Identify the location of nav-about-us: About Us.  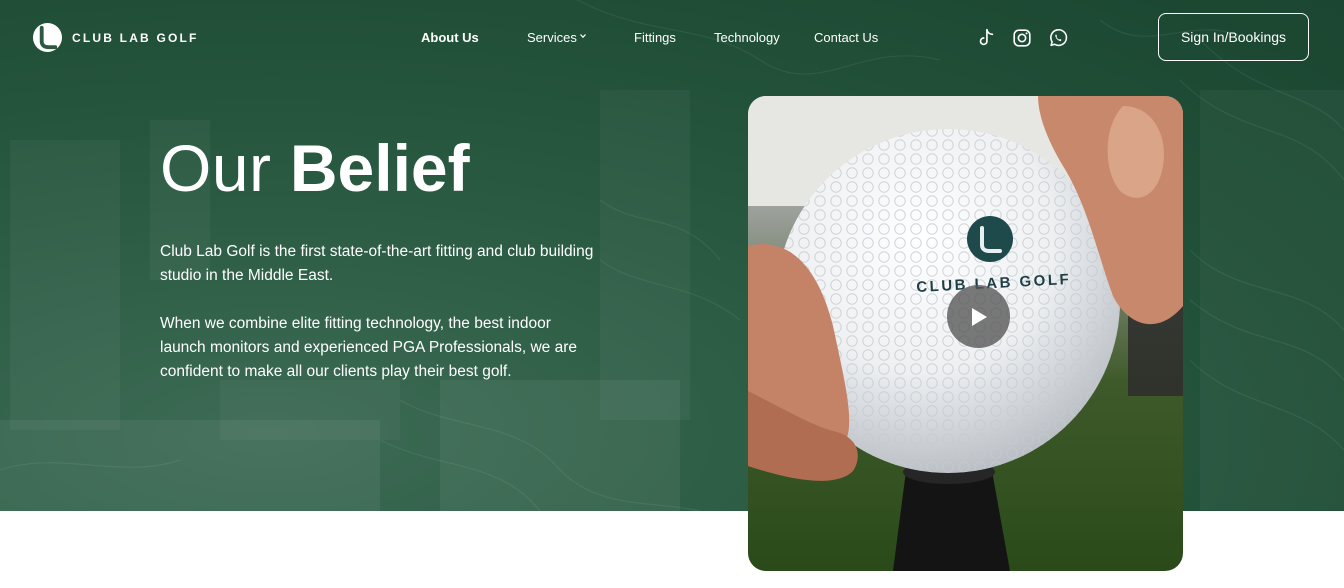
(450, 37).